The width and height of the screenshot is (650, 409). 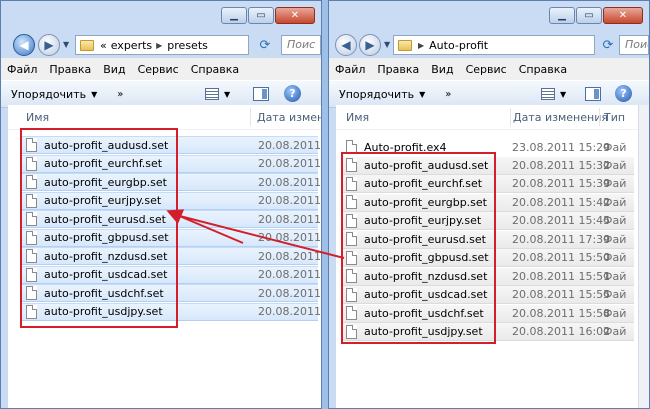 I want to click on column-date-modified: Дата изменения, so click(x=560, y=117).